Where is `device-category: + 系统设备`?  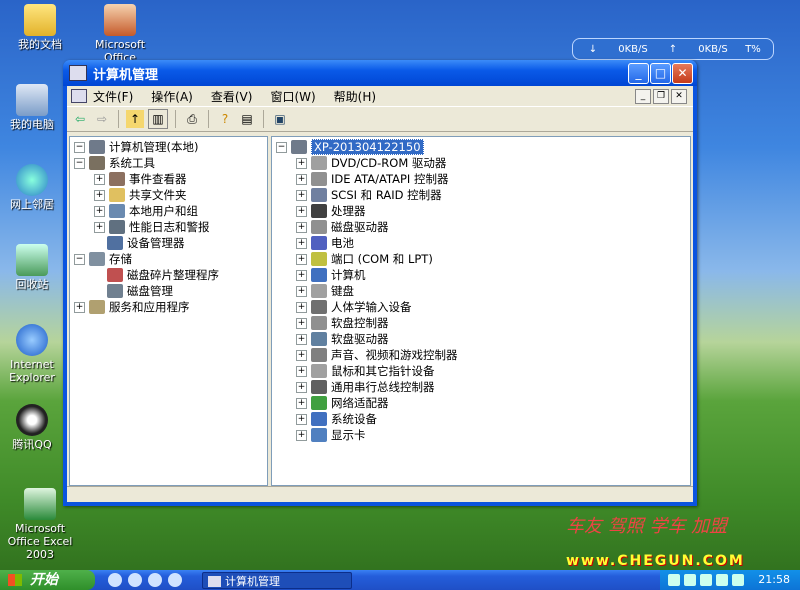
device-category: + 系统设备 is located at coordinates (336, 419).